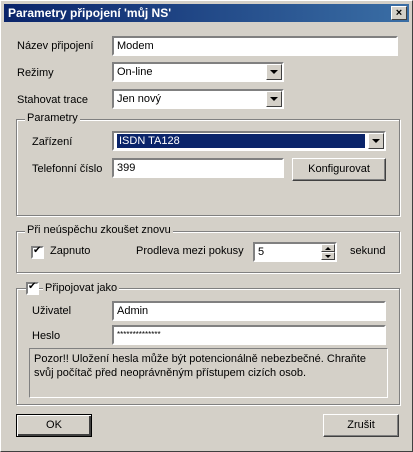 This screenshot has height=452, width=413. Describe the element at coordinates (339, 169) in the screenshot. I see `configure-button: Konfigurovat` at that location.